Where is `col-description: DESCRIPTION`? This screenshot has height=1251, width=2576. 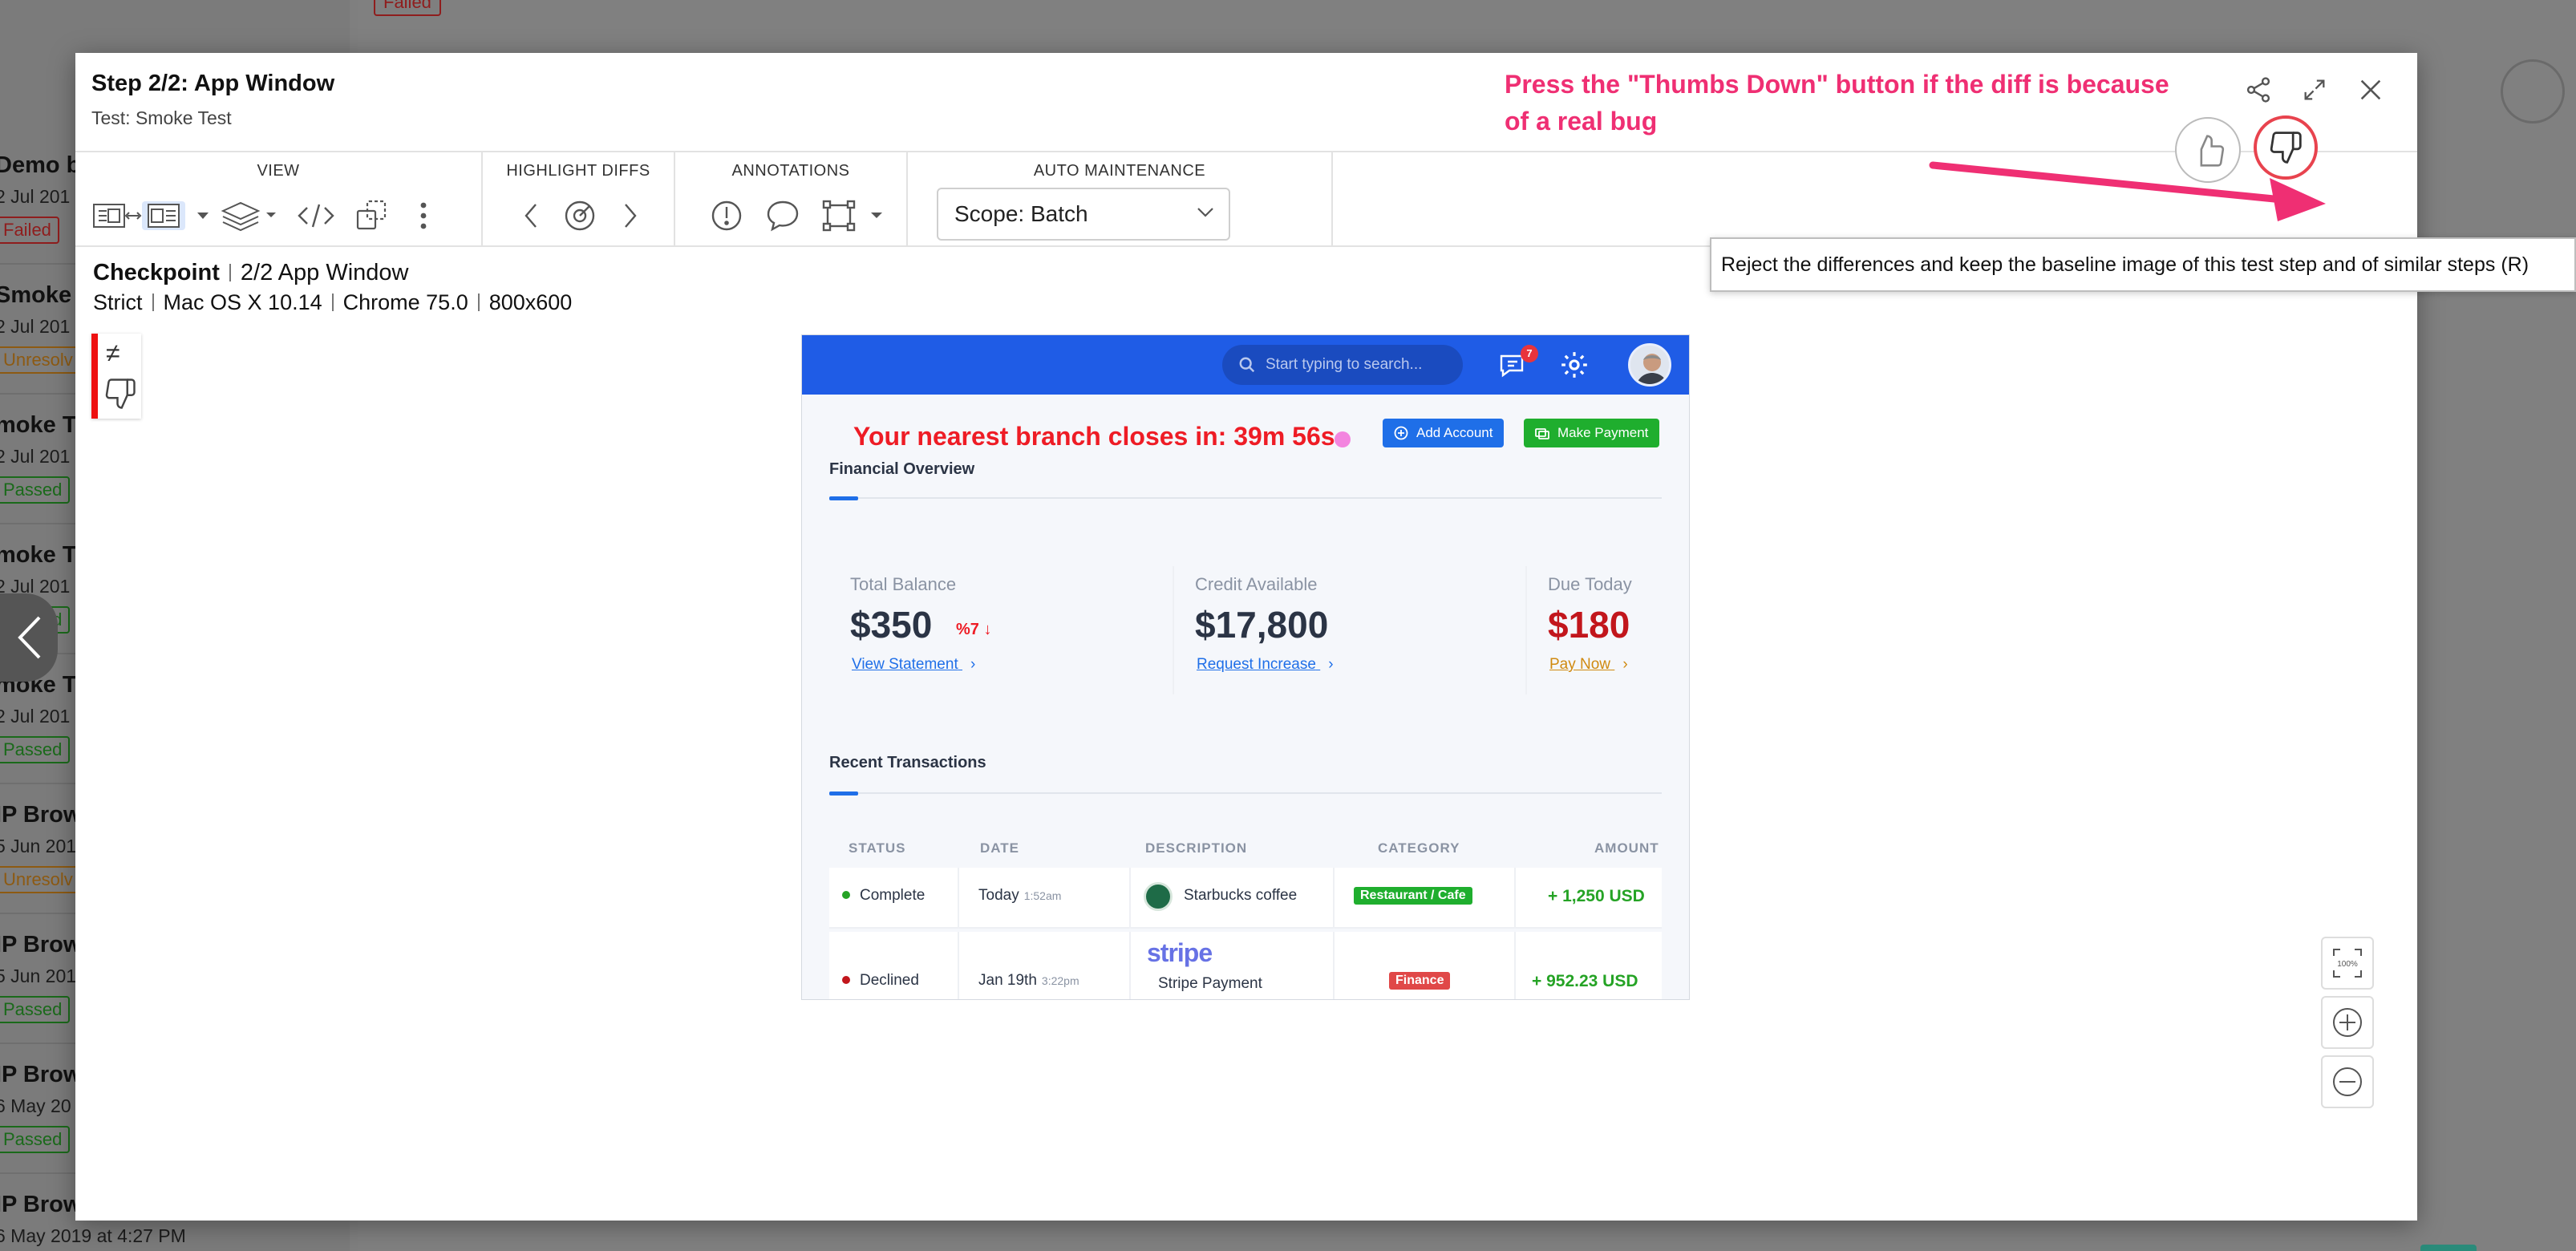
col-description: DESCRIPTION is located at coordinates (1196, 848).